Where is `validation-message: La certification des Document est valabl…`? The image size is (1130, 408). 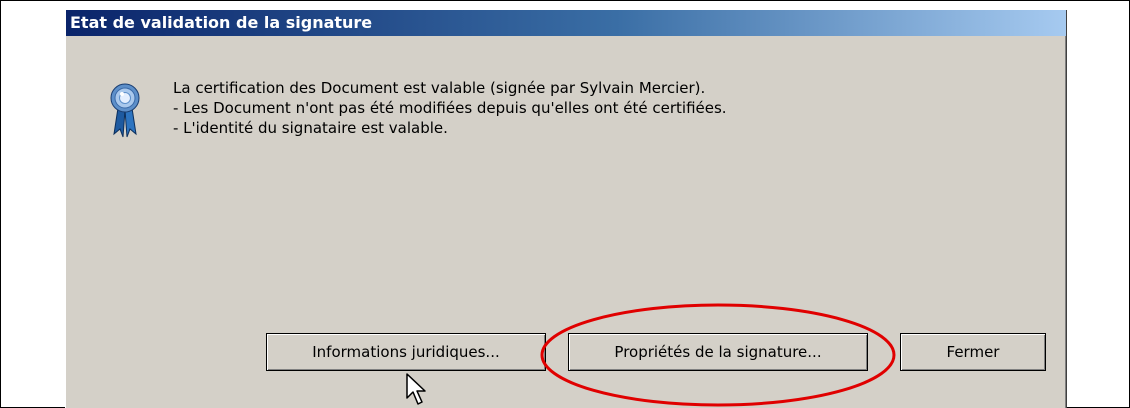
validation-message: La certification des Document est valabl… is located at coordinates (450, 108).